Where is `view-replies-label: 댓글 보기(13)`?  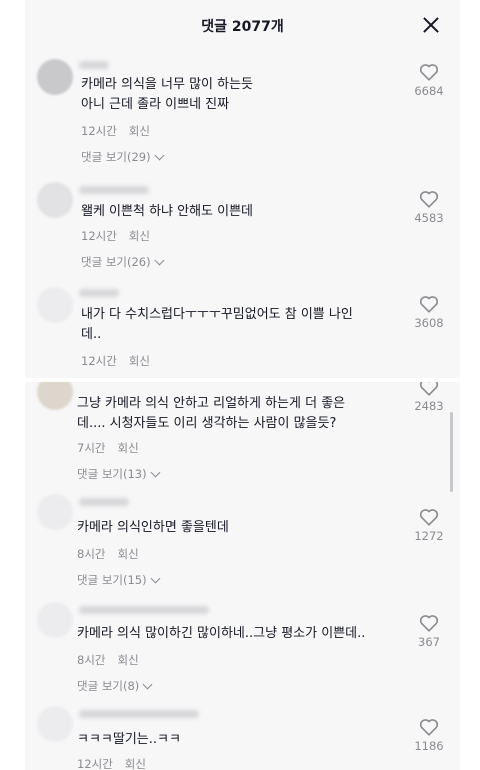 view-replies-label: 댓글 보기(13) is located at coordinates (112, 474).